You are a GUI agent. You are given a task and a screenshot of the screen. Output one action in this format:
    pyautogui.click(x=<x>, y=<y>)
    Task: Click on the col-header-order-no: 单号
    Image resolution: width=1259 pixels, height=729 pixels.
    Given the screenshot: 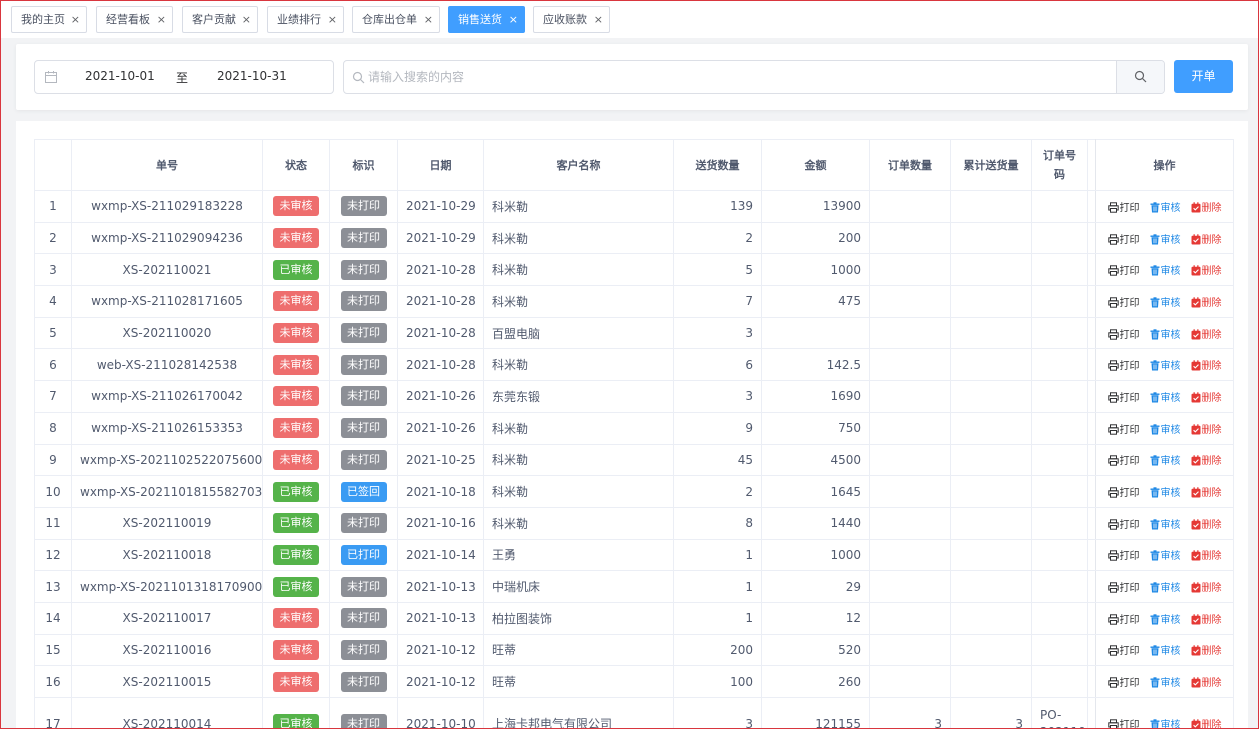 What is the action you would take?
    pyautogui.click(x=167, y=165)
    